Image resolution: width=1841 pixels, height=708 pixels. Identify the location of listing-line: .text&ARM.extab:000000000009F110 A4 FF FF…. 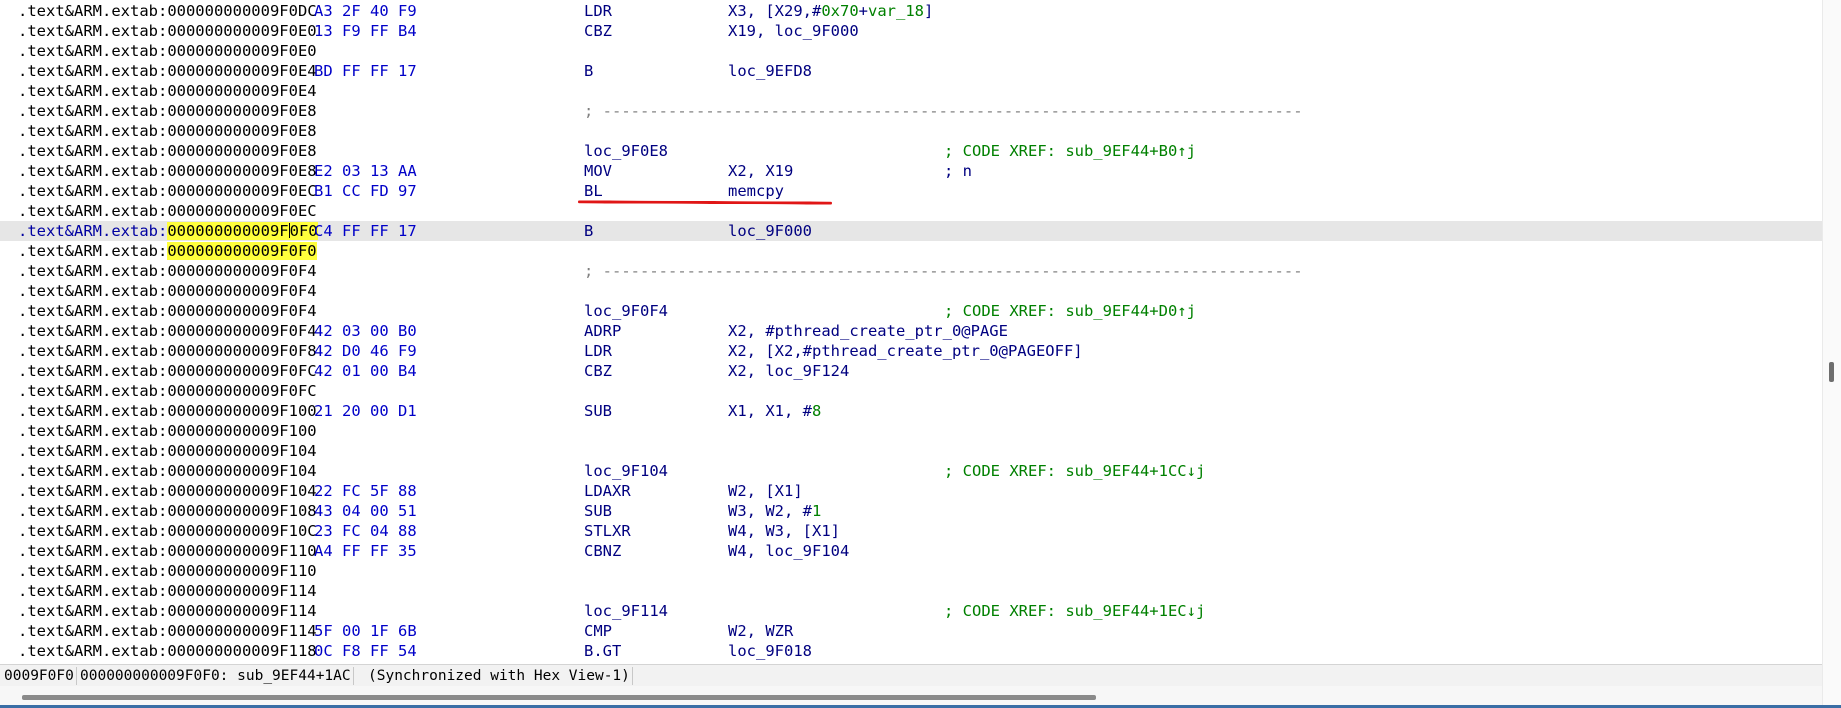
(911, 551).